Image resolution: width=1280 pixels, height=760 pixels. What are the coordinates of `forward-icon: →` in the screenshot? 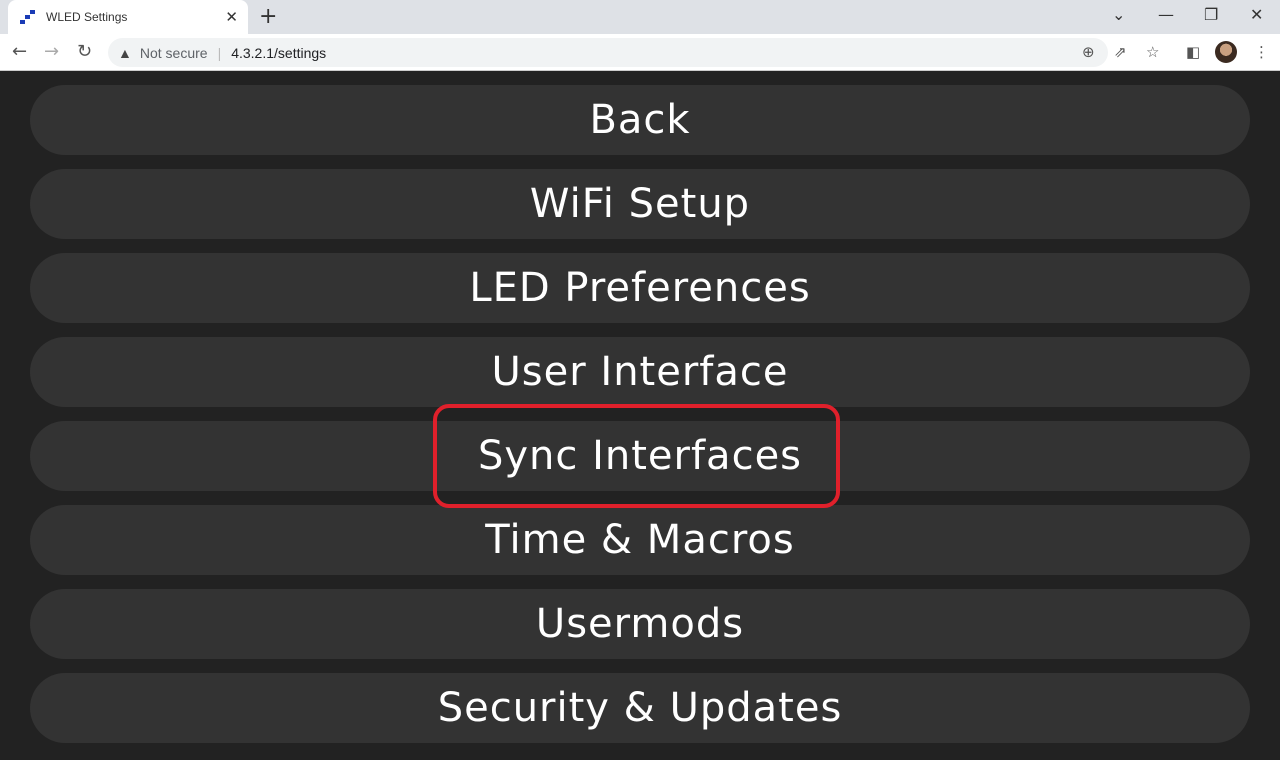 It's located at (51, 51).